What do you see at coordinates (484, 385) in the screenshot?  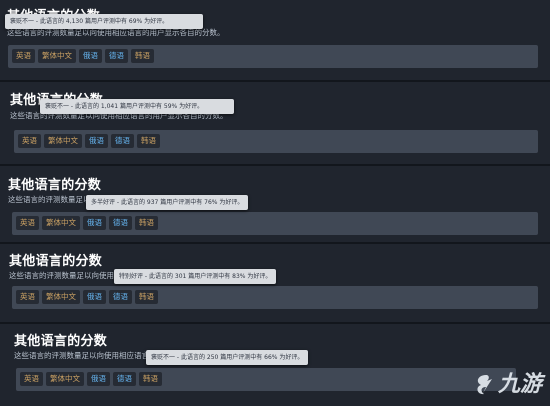 I see `nine-game-logo-icon` at bounding box center [484, 385].